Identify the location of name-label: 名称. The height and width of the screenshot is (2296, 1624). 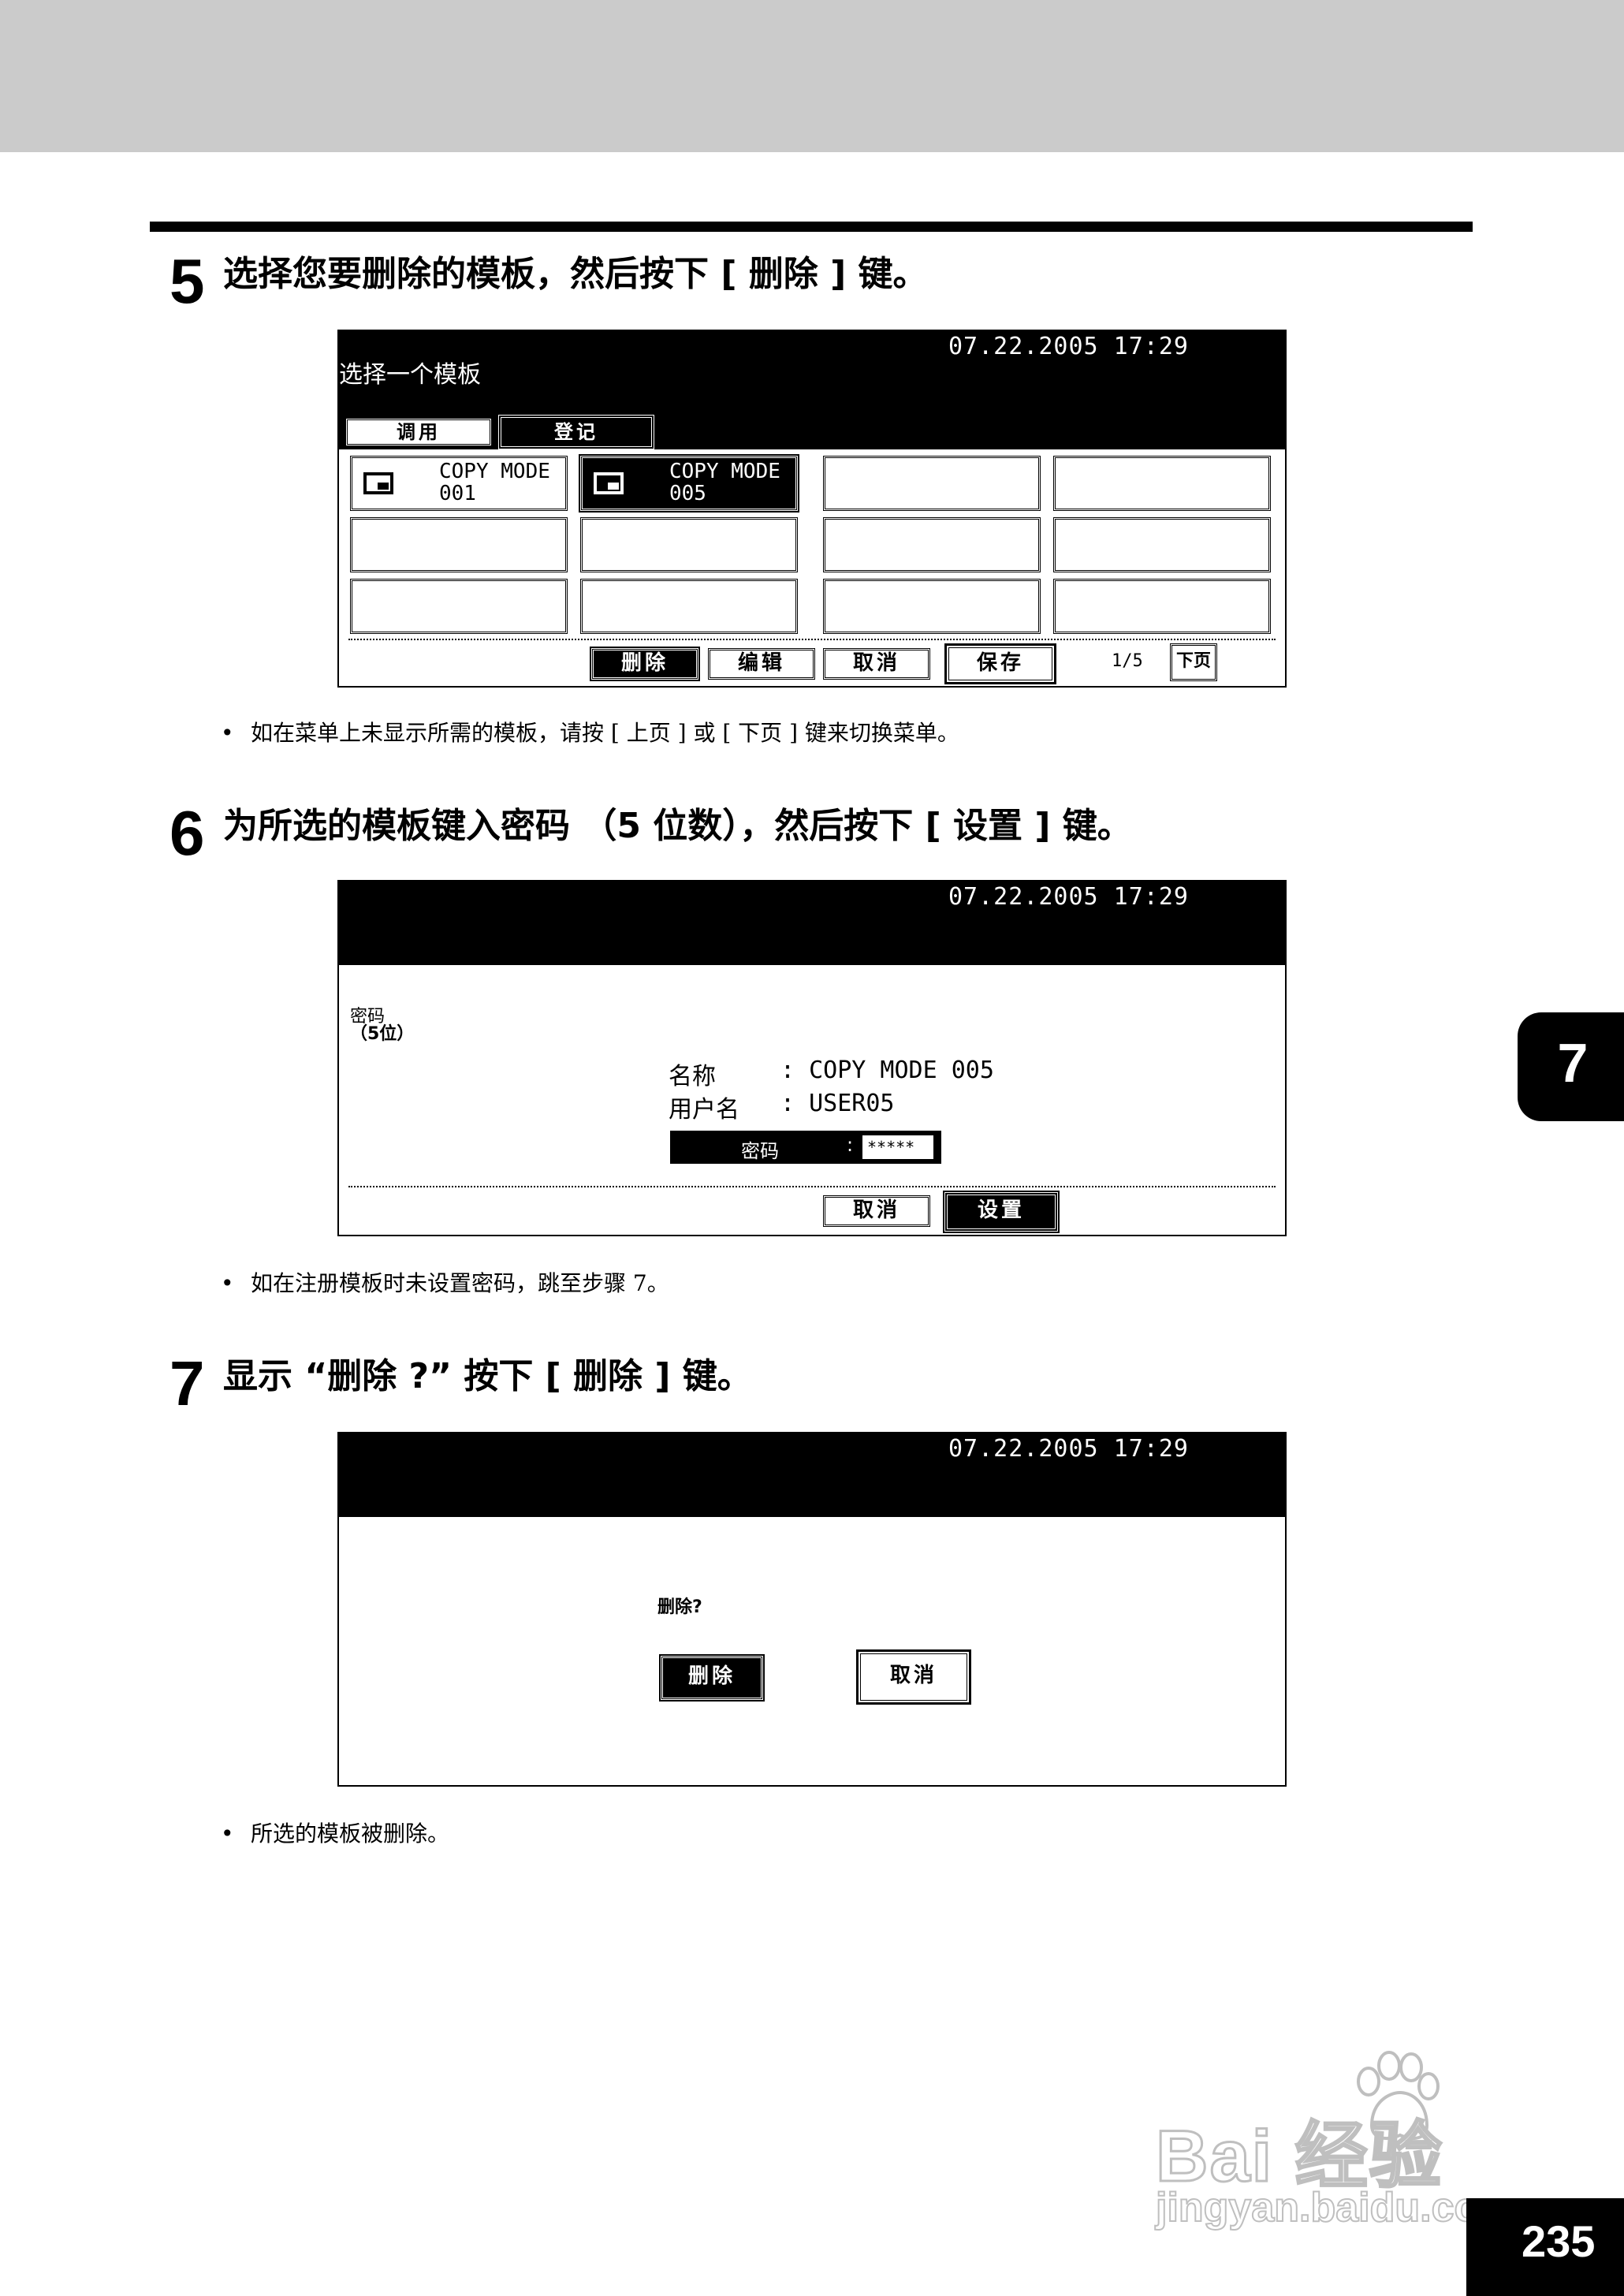
(692, 1076).